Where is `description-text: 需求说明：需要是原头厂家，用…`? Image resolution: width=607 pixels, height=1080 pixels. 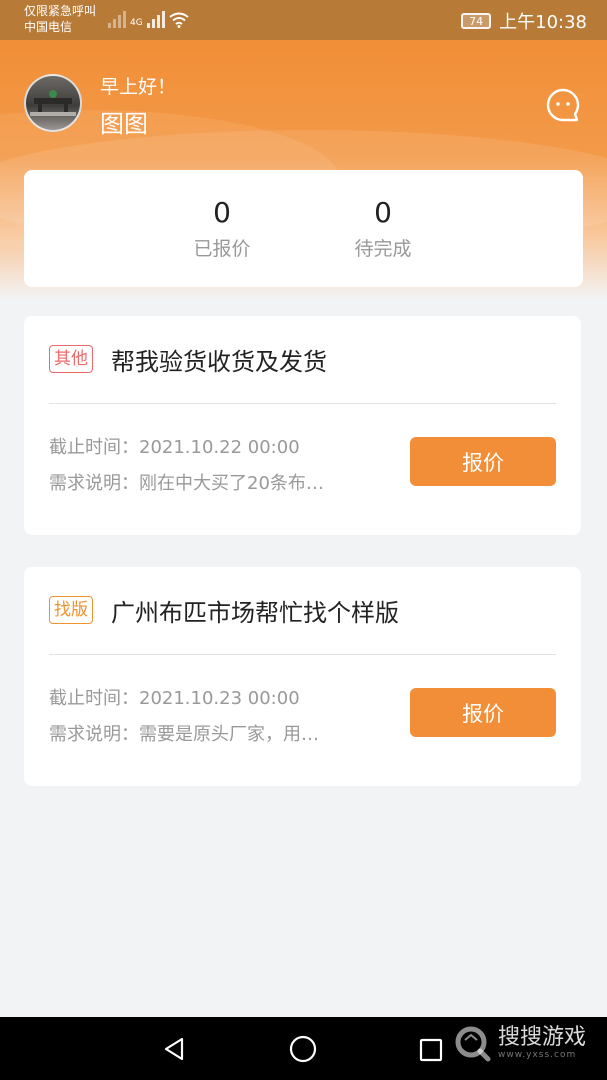 description-text: 需求说明：需要是原头厂家，用… is located at coordinates (184, 734).